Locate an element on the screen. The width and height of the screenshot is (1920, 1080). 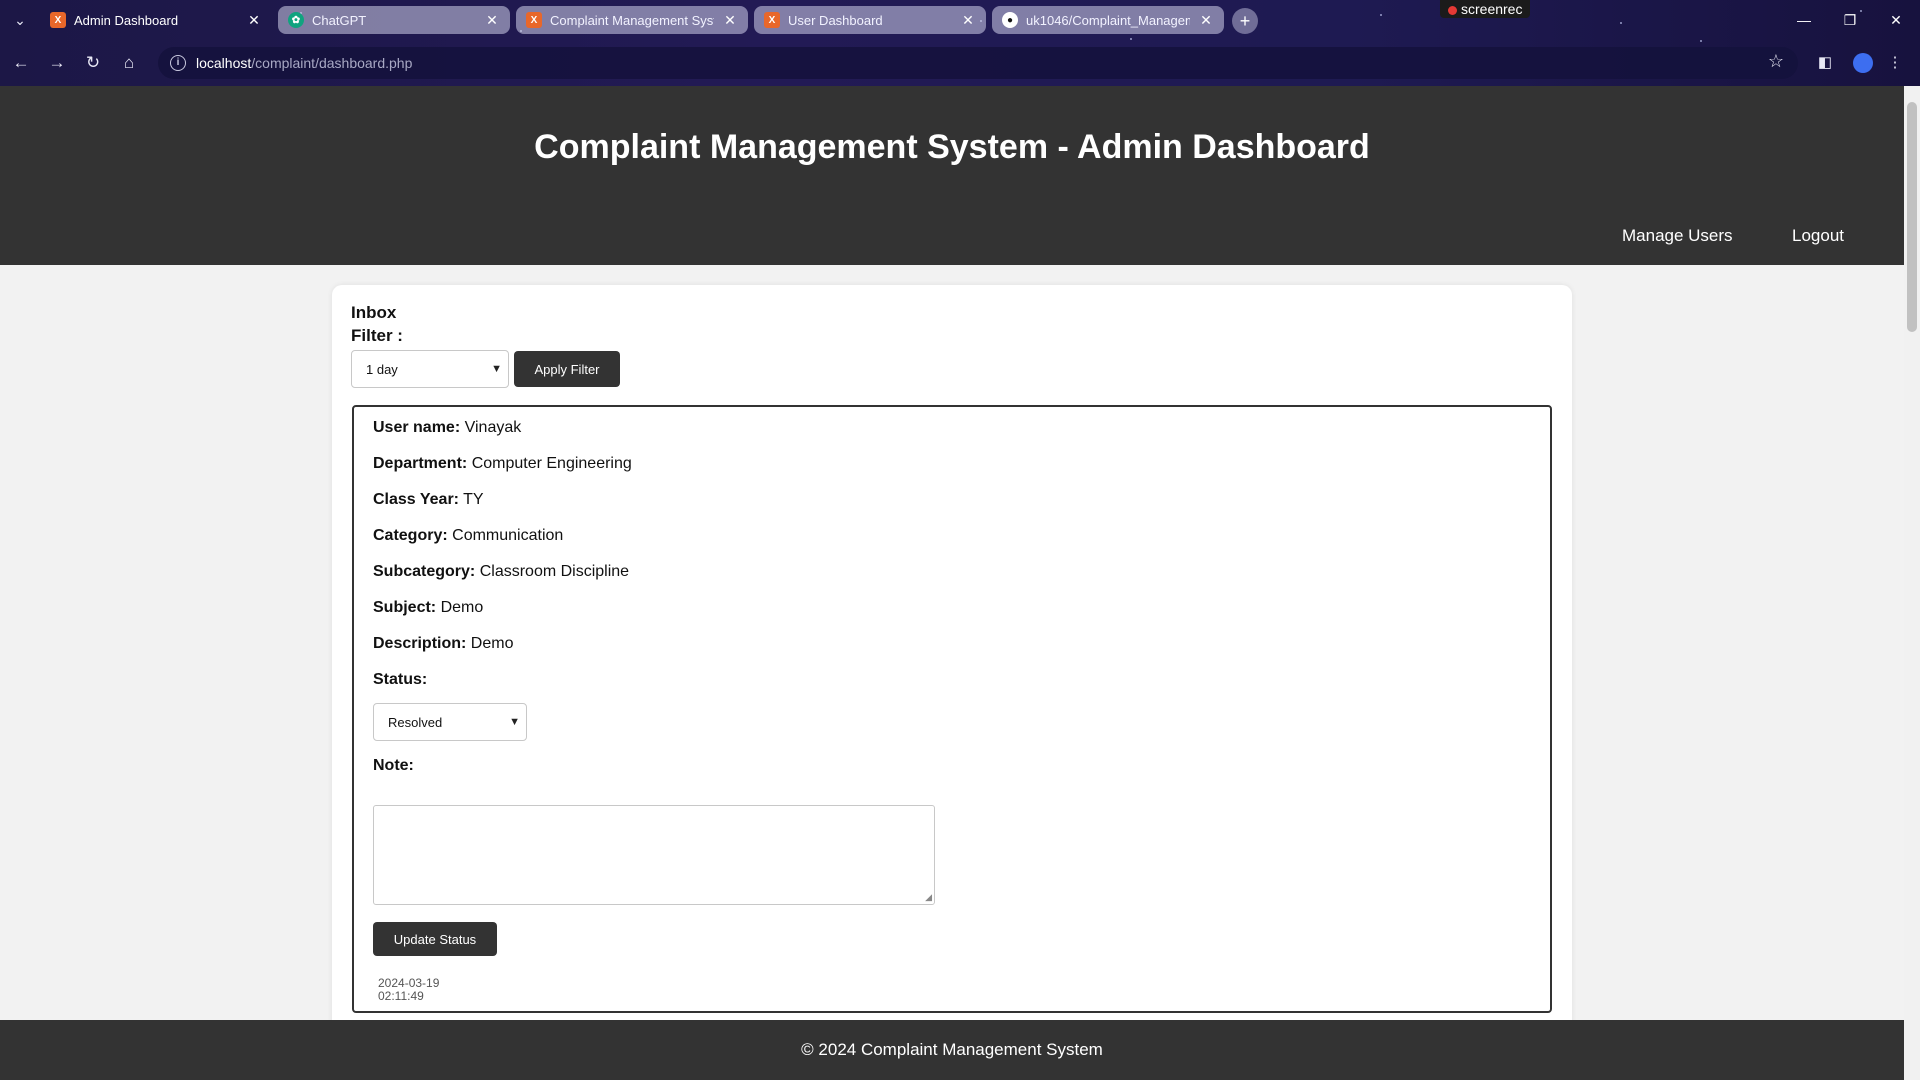
copyright-text: © 2024 Complaint Management System is located at coordinates (952, 1049).